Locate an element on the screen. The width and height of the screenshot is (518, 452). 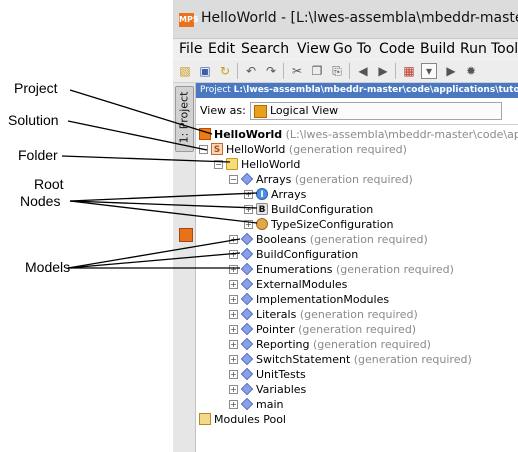
tree-node-model: + ImplementationModules is located at coordinates (309, 299).